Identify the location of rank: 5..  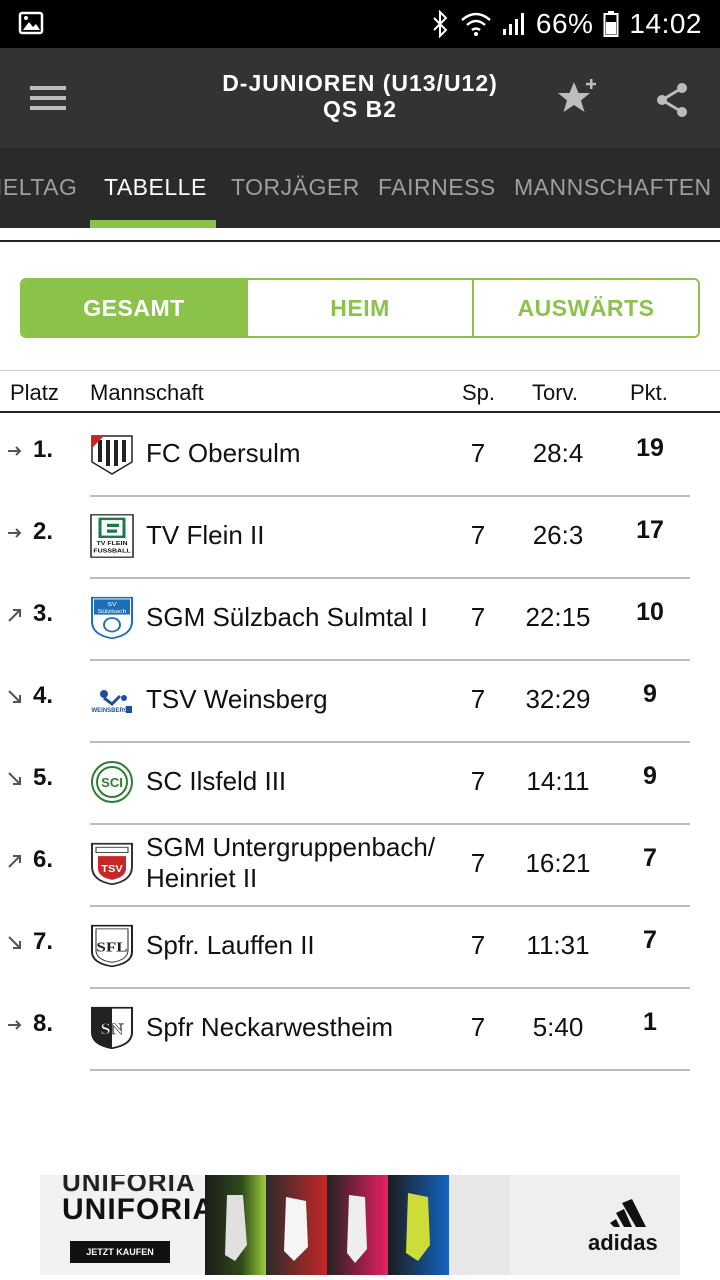
(43, 777).